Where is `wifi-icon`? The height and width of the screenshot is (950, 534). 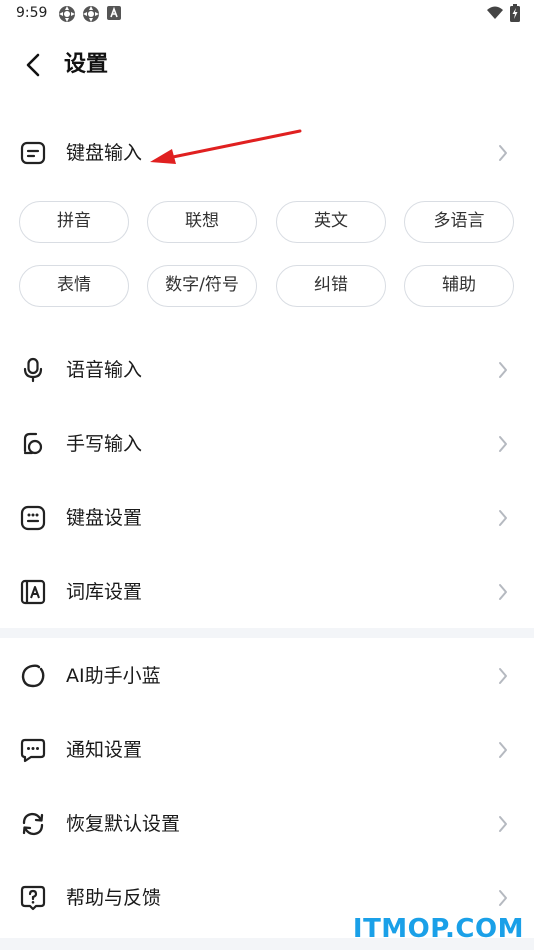
wifi-icon is located at coordinates (495, 12).